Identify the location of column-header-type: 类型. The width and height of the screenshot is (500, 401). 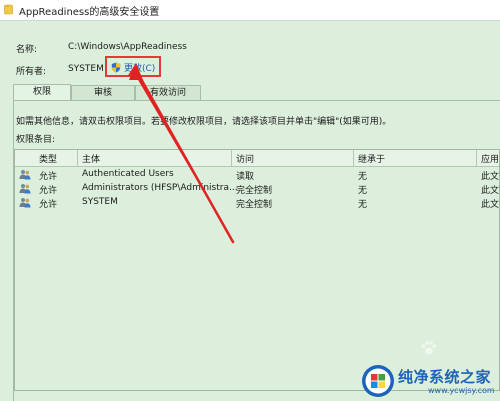
(48, 158).